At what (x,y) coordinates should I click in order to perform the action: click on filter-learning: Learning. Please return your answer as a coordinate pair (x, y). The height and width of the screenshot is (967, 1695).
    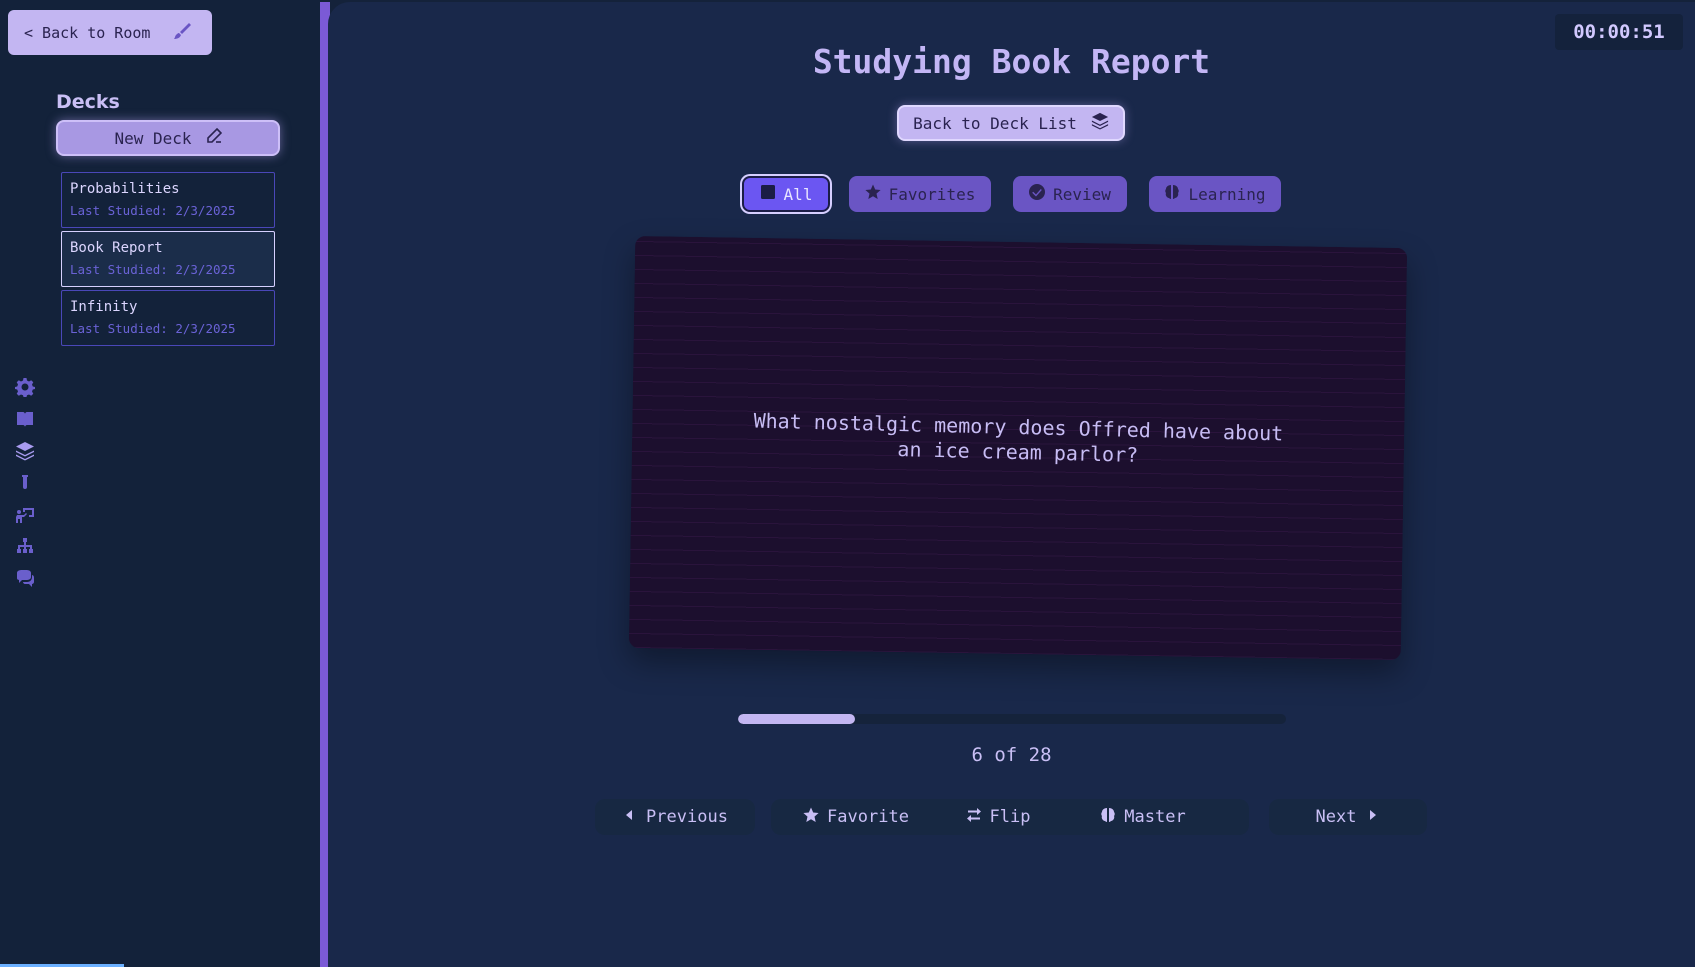
    Looking at the image, I should click on (1215, 194).